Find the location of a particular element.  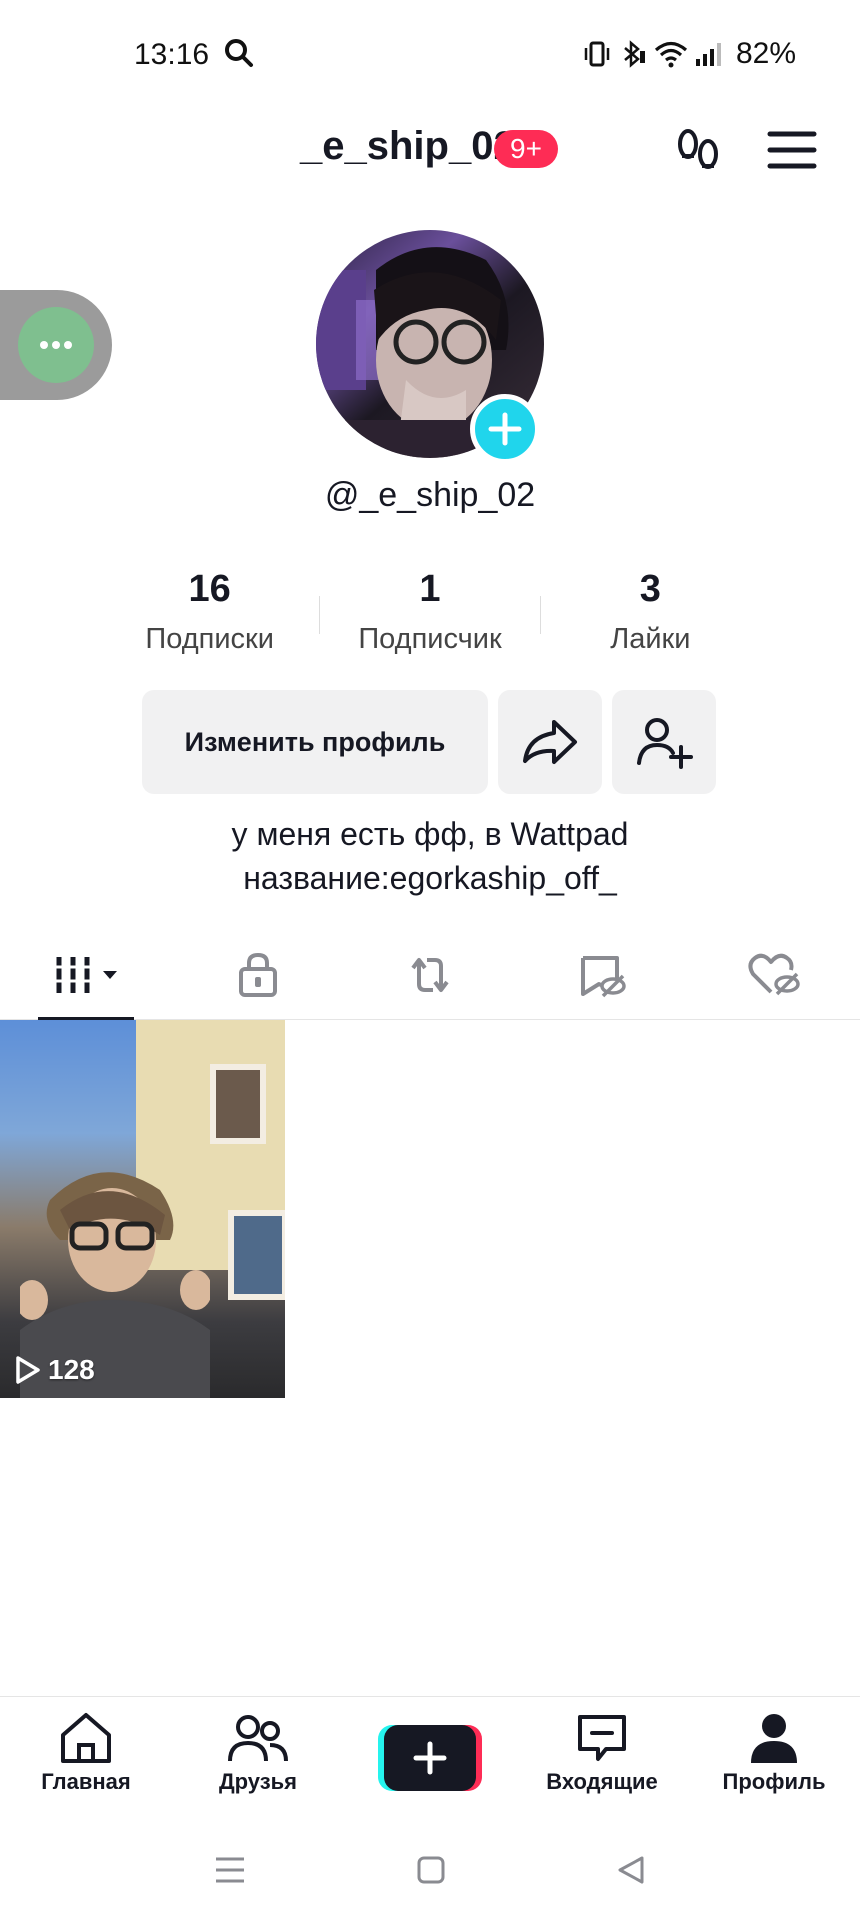

nav-create is located at coordinates (430, 1758).